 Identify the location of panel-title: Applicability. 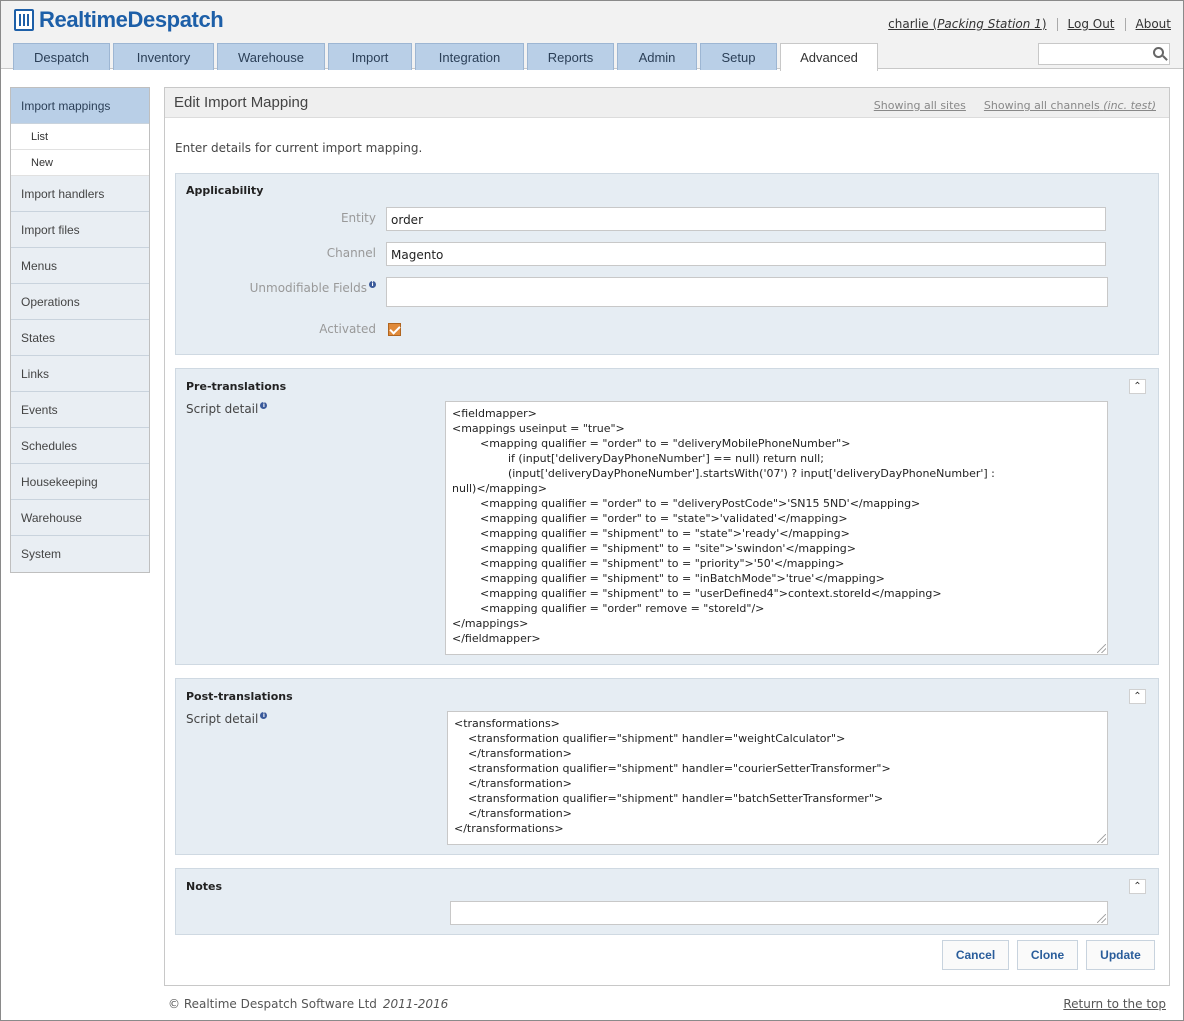
(225, 190).